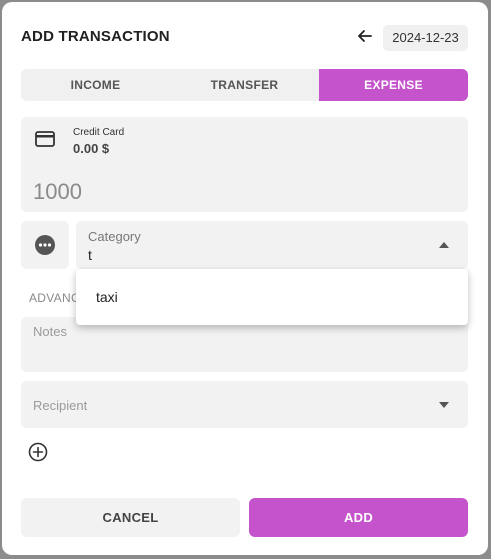 The height and width of the screenshot is (559, 491). I want to click on category-icon-button, so click(45, 245).